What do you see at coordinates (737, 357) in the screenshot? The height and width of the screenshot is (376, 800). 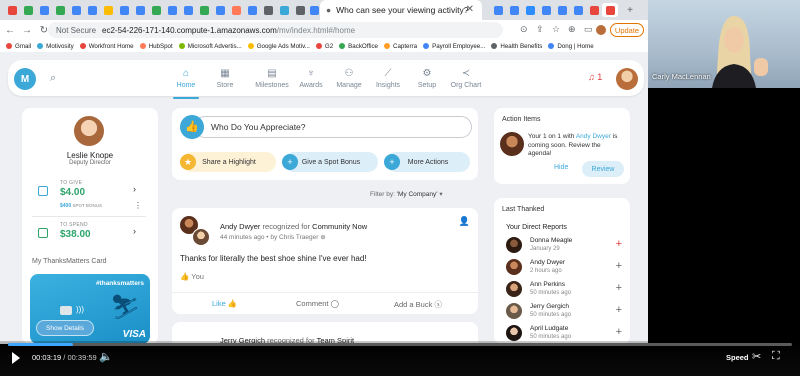 I see `speed-button: Speed` at bounding box center [737, 357].